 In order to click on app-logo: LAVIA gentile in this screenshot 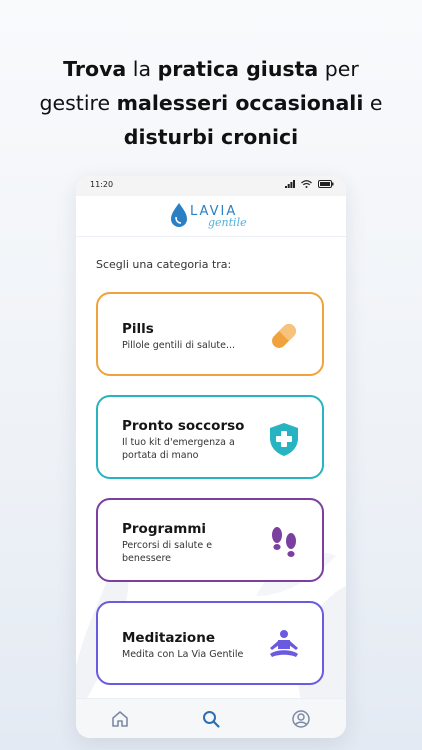, I will do `click(212, 216)`.